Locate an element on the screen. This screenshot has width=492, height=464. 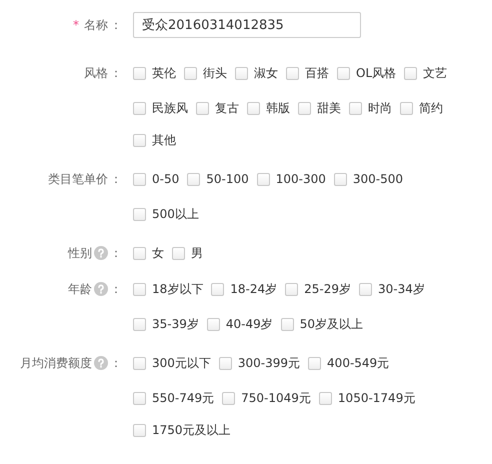
option-label: 50-100 is located at coordinates (227, 179).